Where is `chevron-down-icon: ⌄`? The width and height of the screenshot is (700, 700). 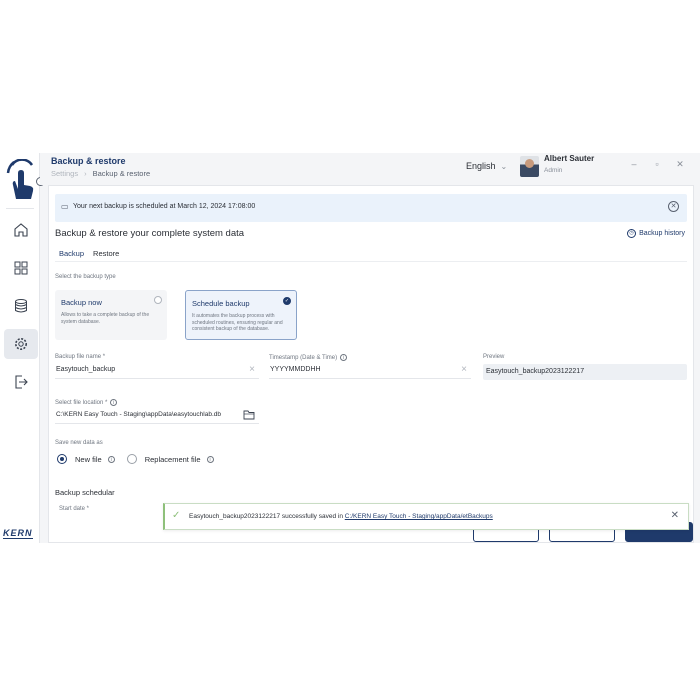 chevron-down-icon: ⌄ is located at coordinates (504, 166).